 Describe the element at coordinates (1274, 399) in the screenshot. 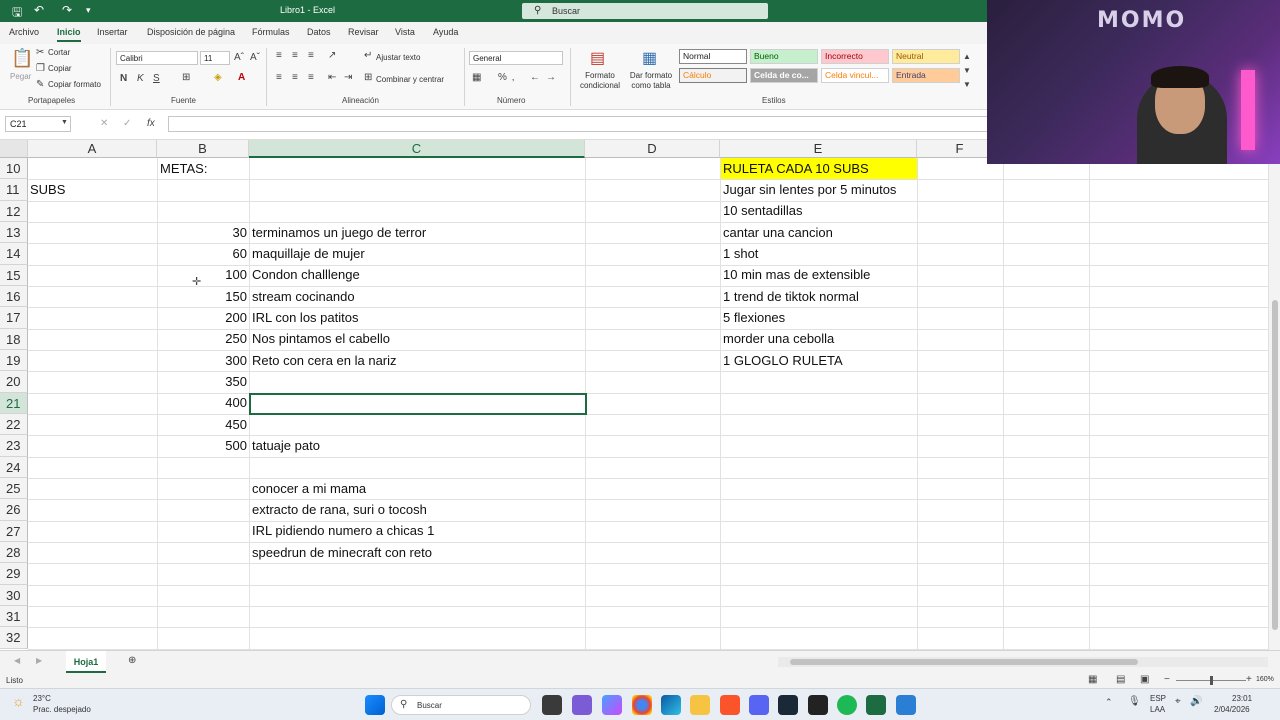

I see `vertical-scrollbar` at that location.